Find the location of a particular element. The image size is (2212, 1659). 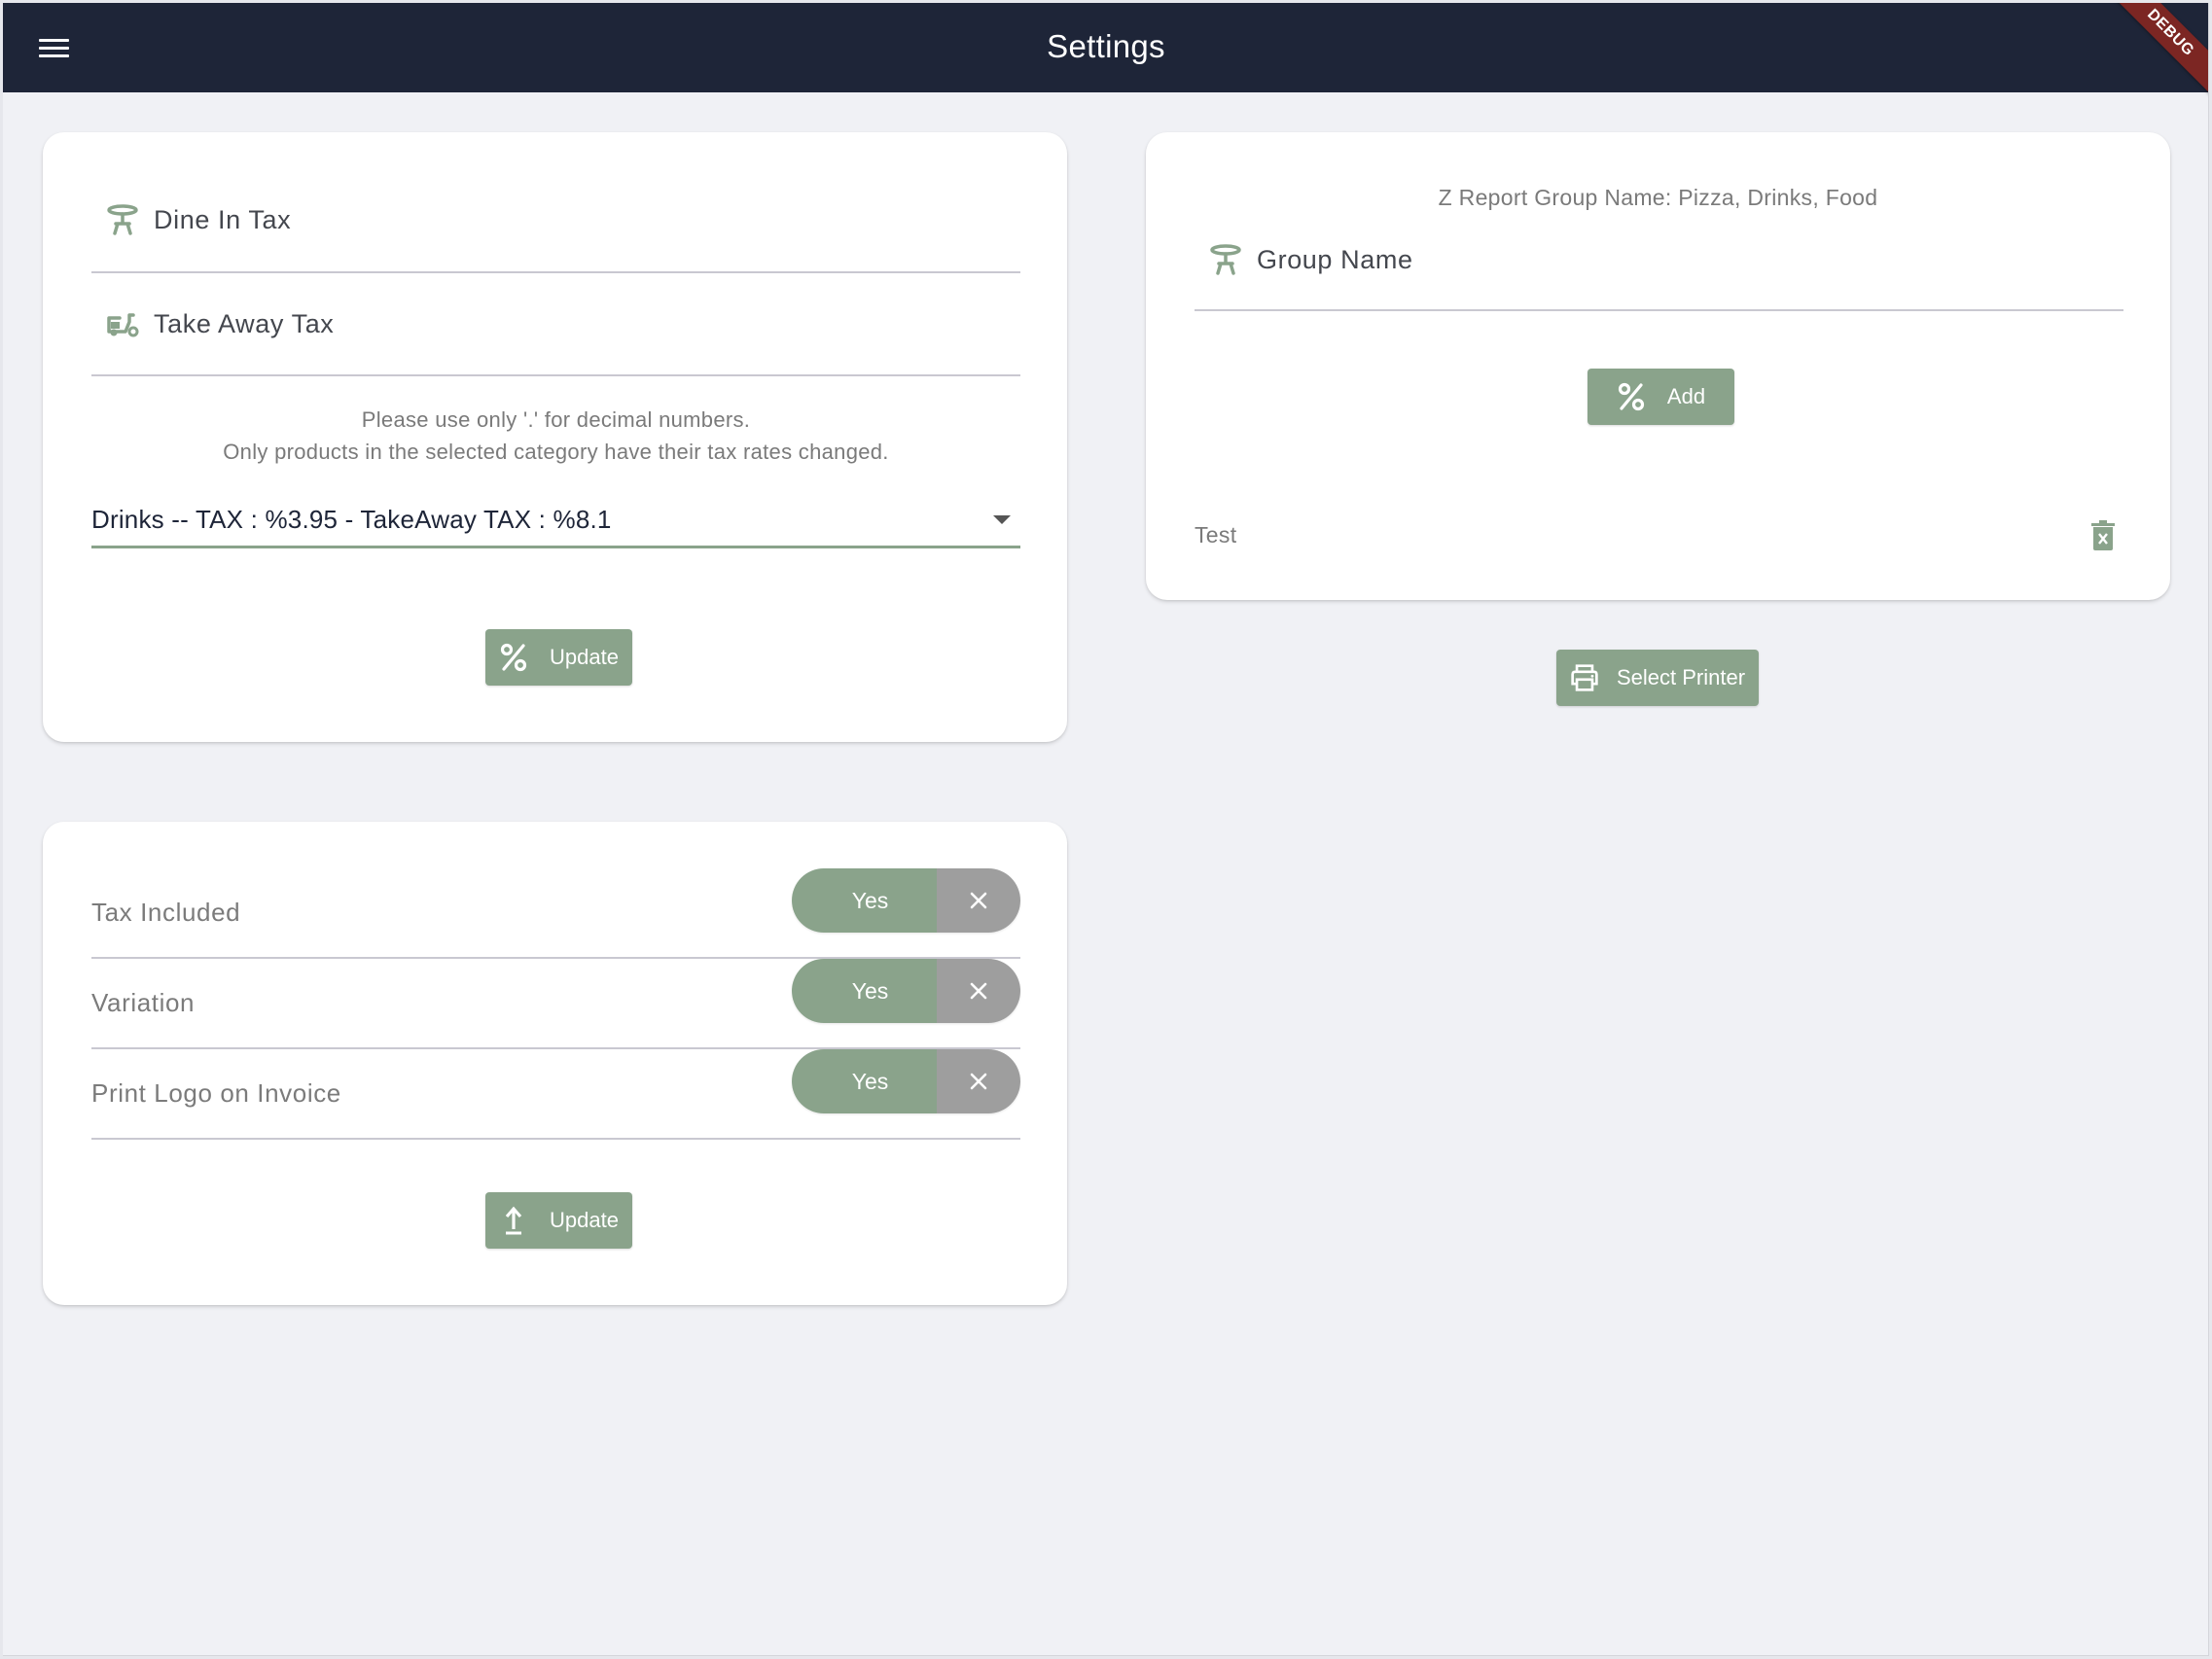

add-group-button: Add is located at coordinates (1661, 397).